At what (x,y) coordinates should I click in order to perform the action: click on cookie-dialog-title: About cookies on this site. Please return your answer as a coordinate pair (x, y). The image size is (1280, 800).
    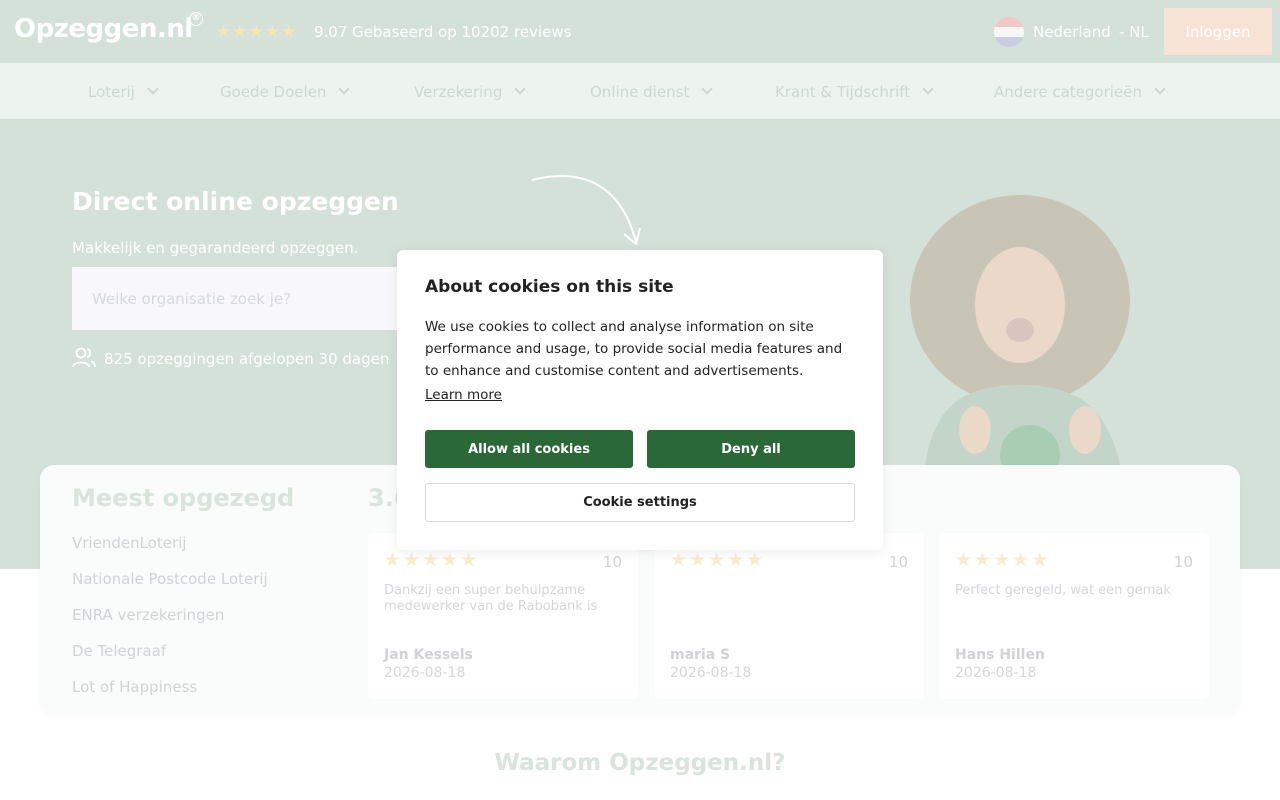
    Looking at the image, I should click on (549, 287).